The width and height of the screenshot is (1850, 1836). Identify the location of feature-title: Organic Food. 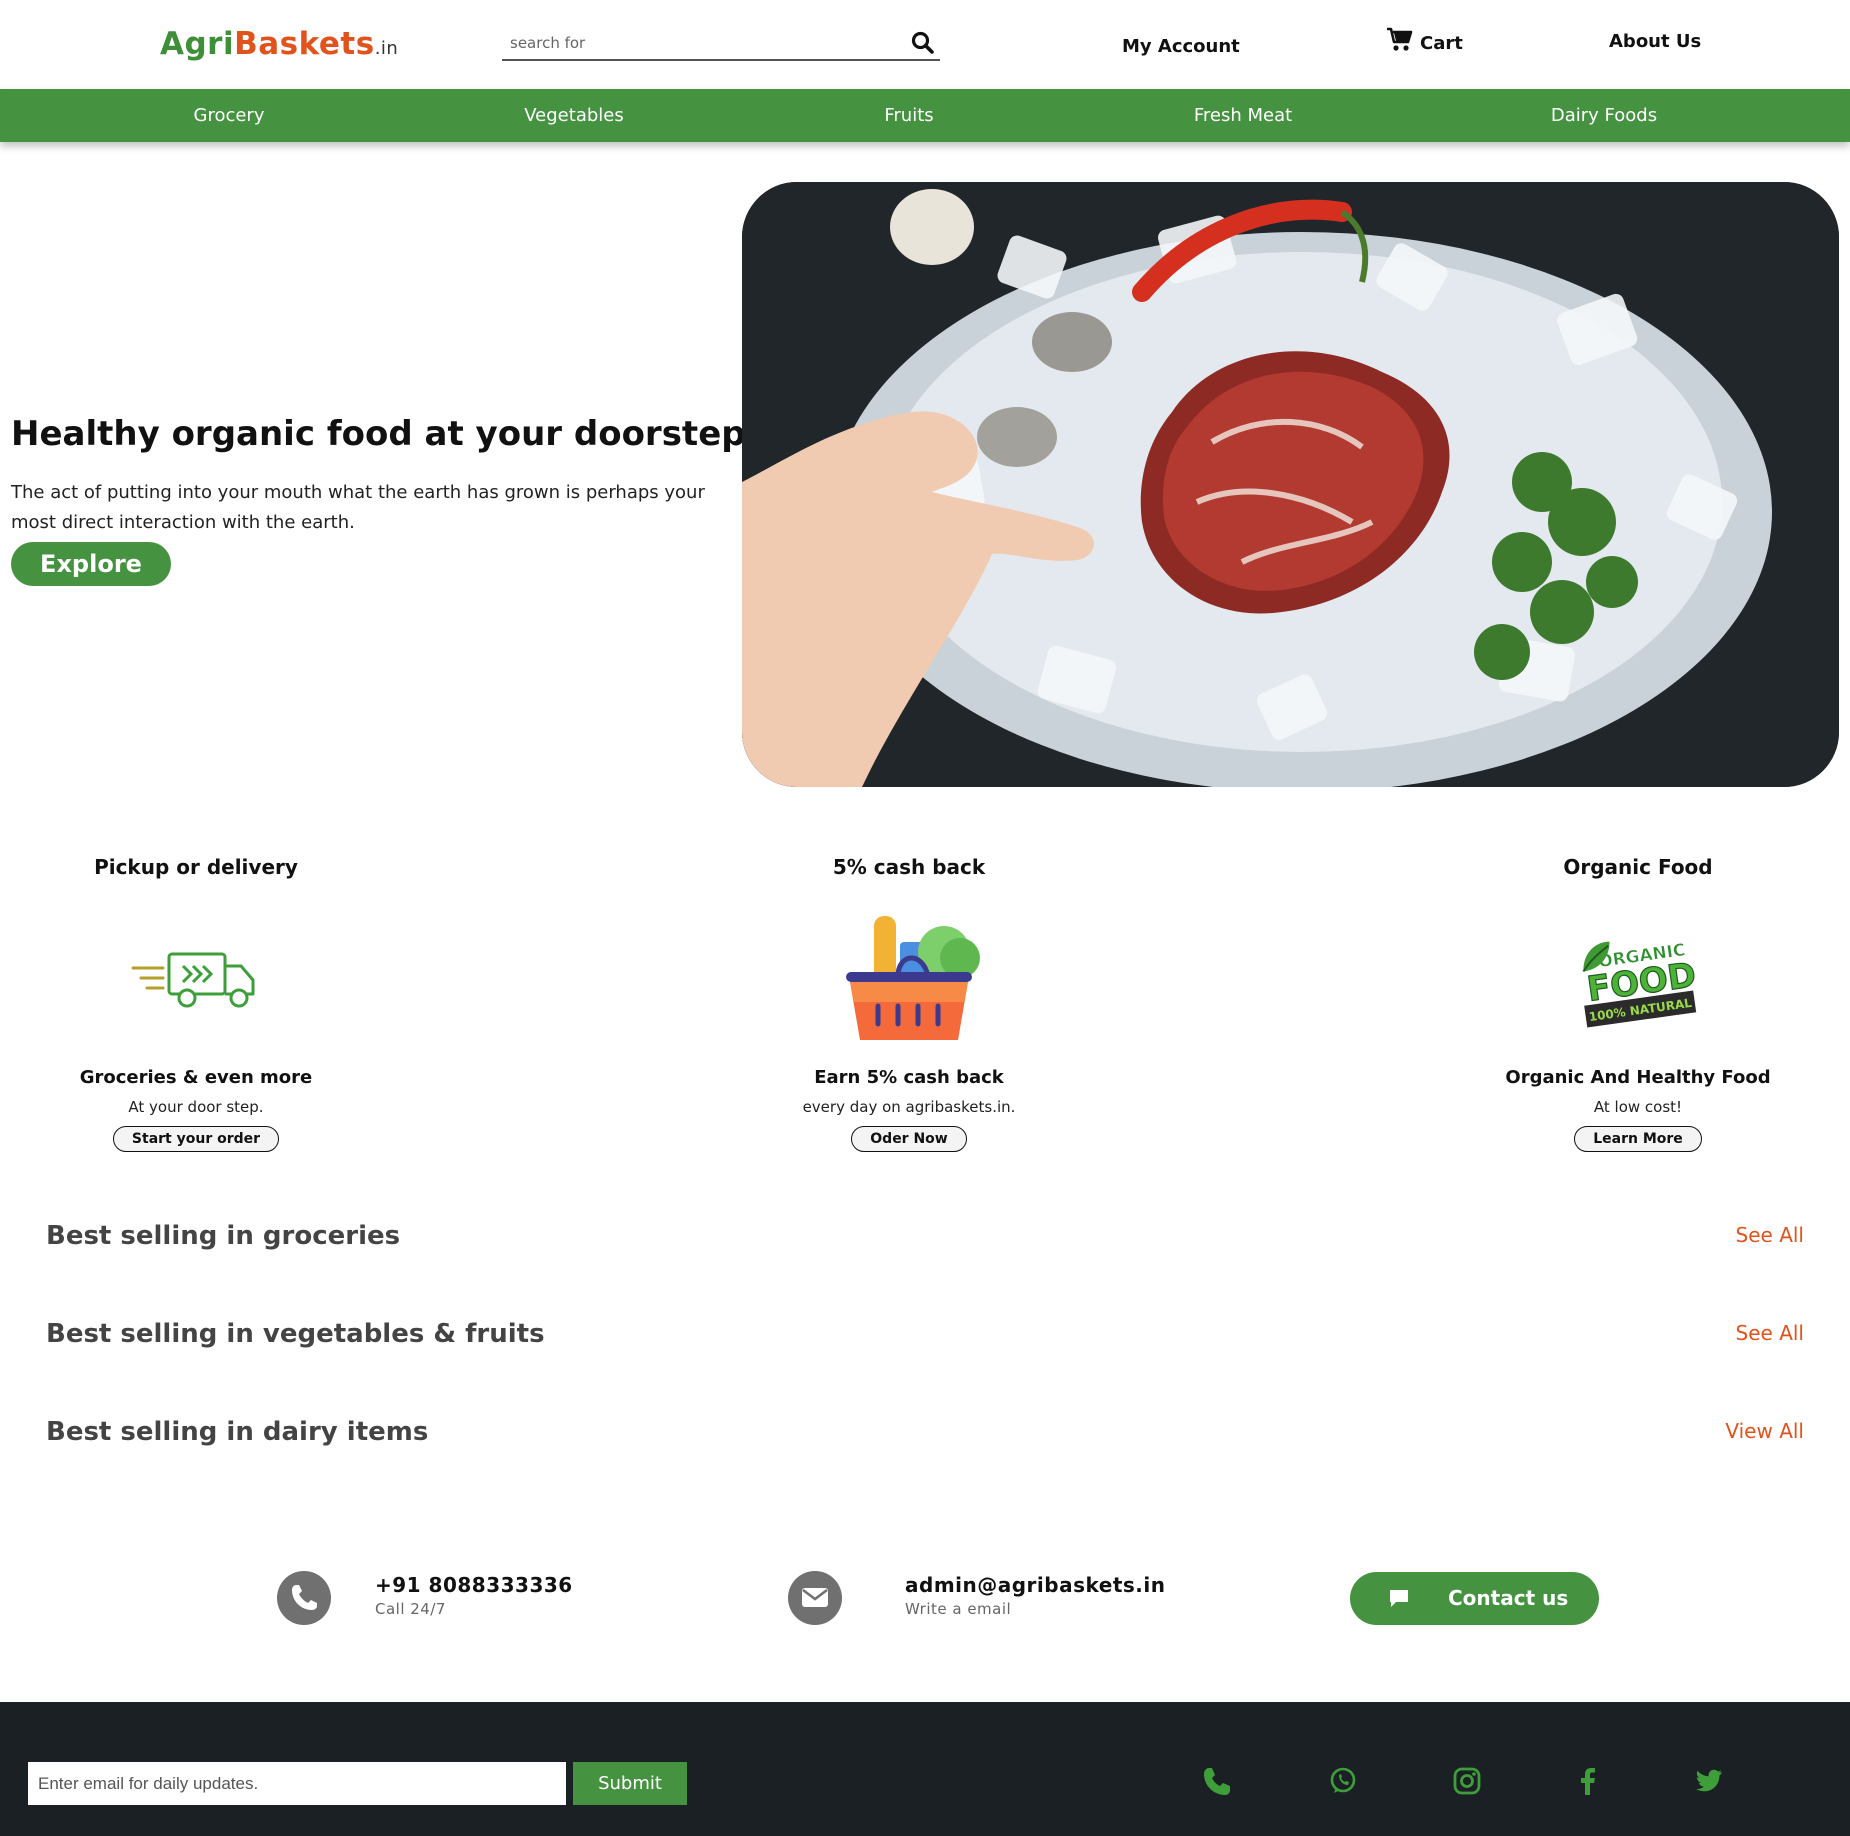
(1638, 867).